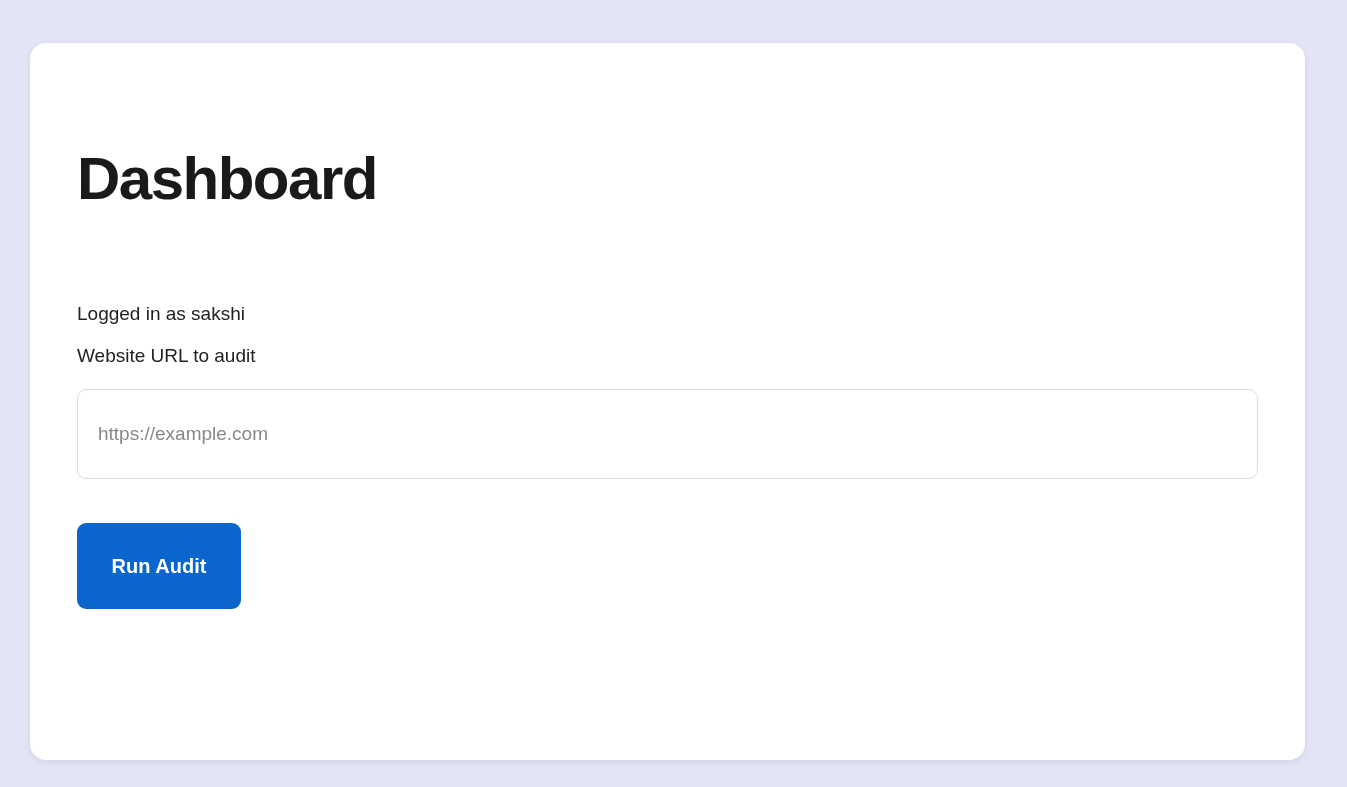  Describe the element at coordinates (161, 314) in the screenshot. I see `logged-in-text: Logged in as sakshi` at that location.